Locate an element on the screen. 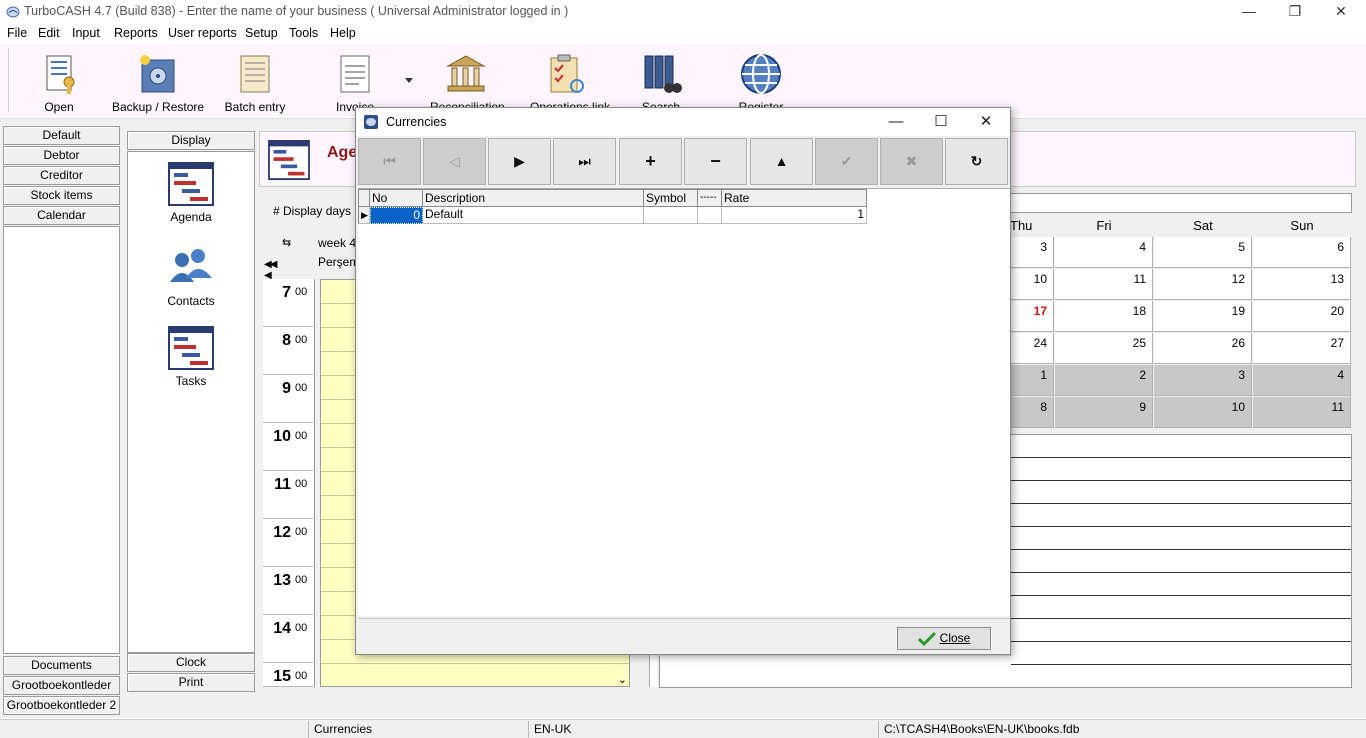 This screenshot has width=1366, height=738. invoice-button: Invoice is located at coordinates (355, 81).